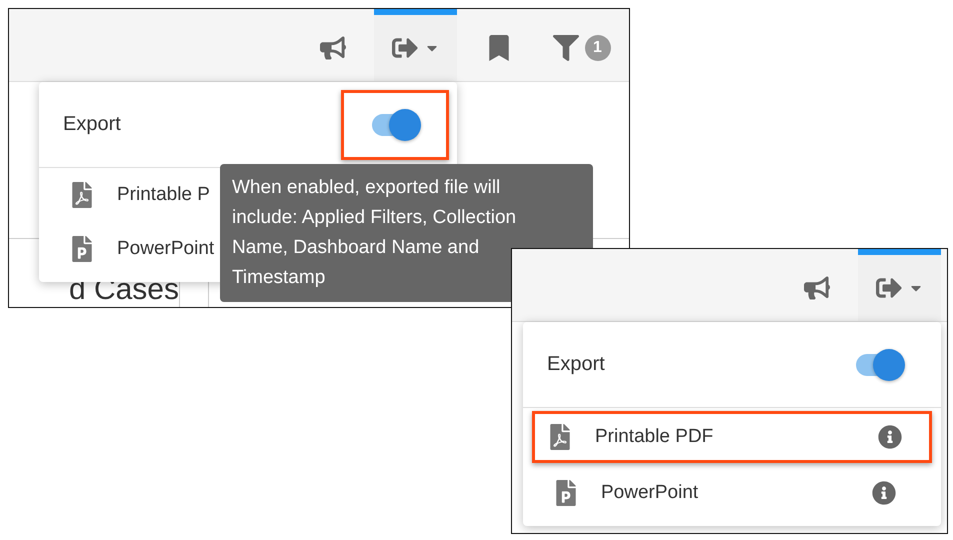 The image size is (953, 540). I want to click on tooltip: When enabled, exported file will include: Applied Filters, Collection Name, Dashboard Name and Timestamp, so click(406, 233).